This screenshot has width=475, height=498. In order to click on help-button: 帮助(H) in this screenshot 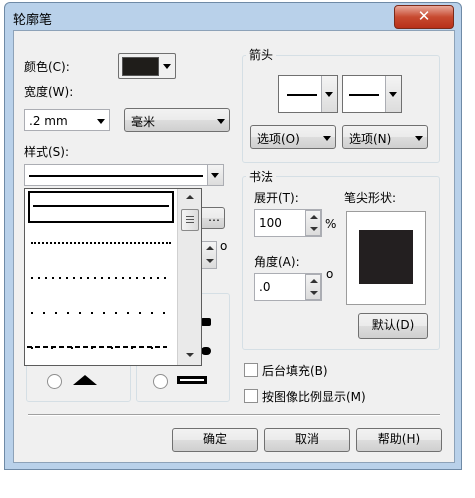, I will do `click(399, 440)`.